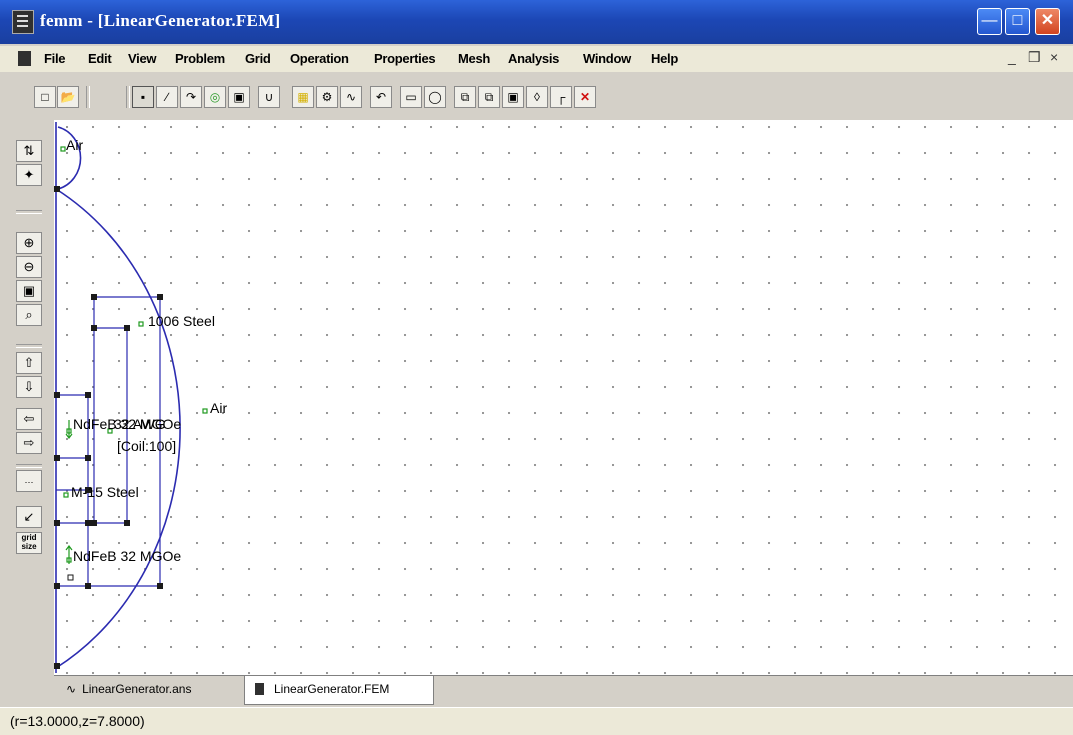  Describe the element at coordinates (105, 492) in the screenshot. I see `material-label-m15-steel: M-15 Steel` at that location.